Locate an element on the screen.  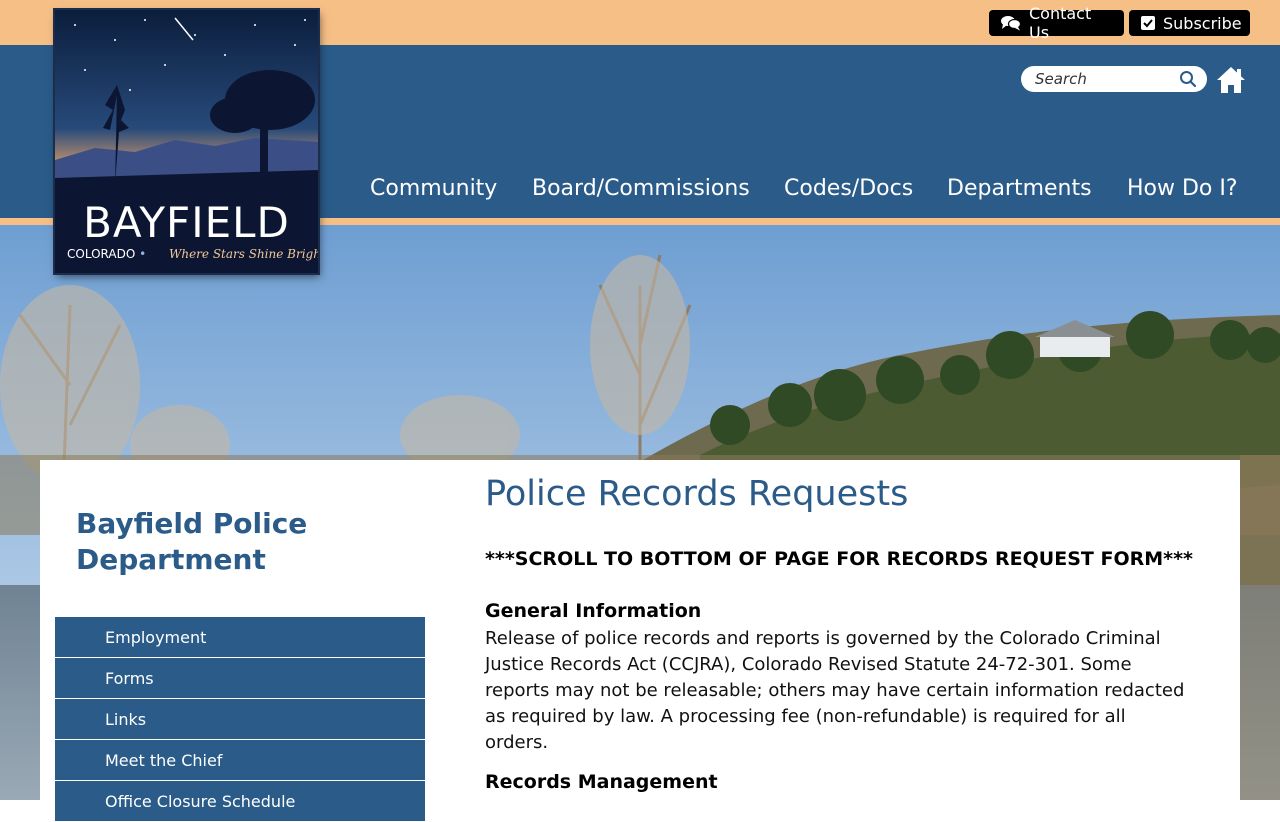
sidebar-item-employment: Employment is located at coordinates (240, 637).